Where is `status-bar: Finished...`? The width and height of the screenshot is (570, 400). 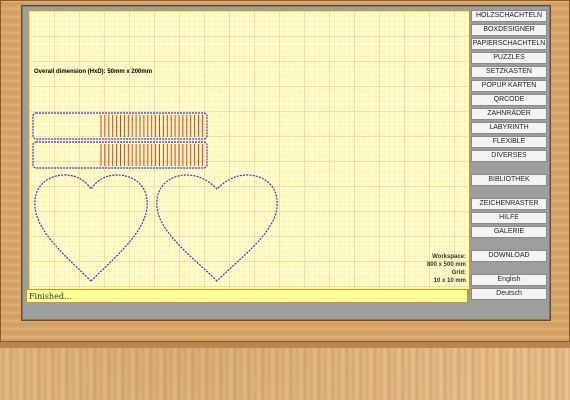
status-bar: Finished... is located at coordinates (247, 296).